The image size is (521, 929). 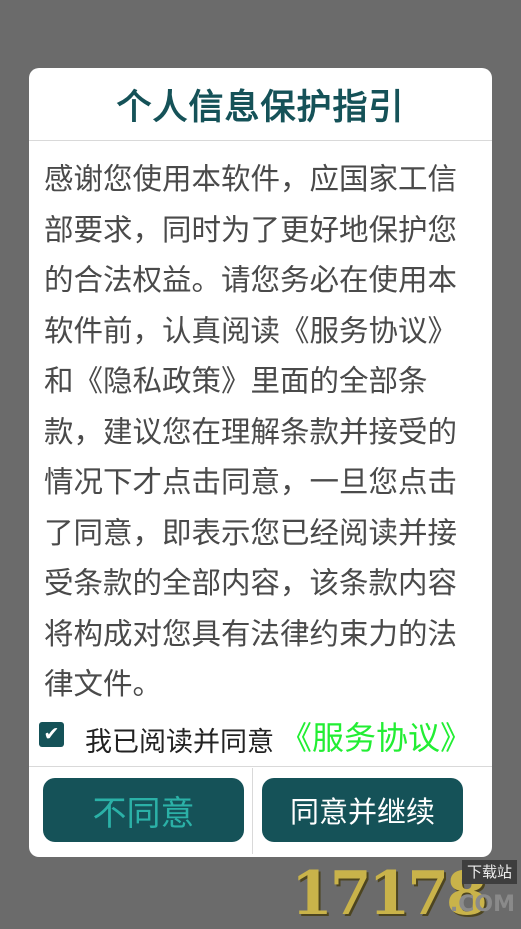 What do you see at coordinates (489, 872) in the screenshot?
I see `watermark-badge: 下载站` at bounding box center [489, 872].